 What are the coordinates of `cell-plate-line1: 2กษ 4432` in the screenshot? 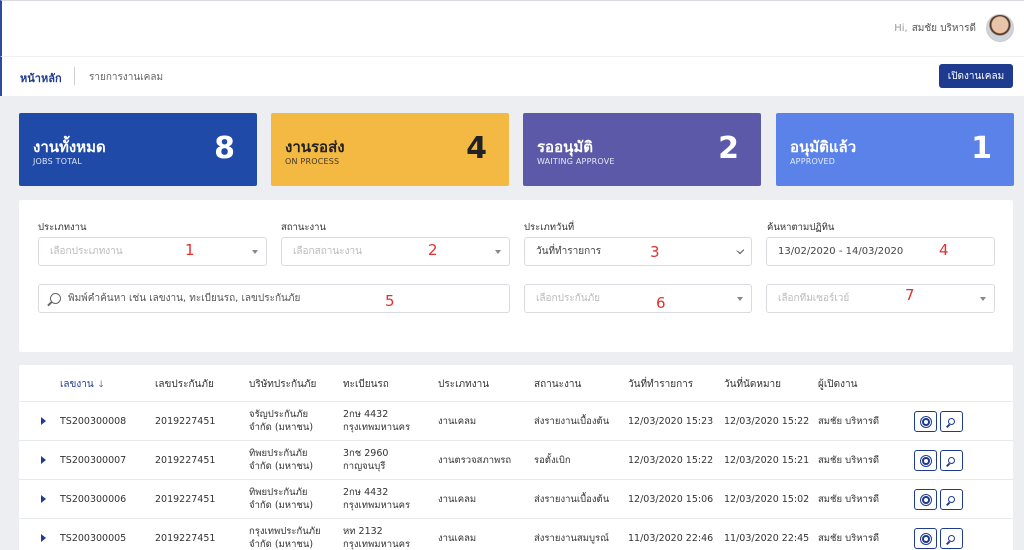 It's located at (366, 492).